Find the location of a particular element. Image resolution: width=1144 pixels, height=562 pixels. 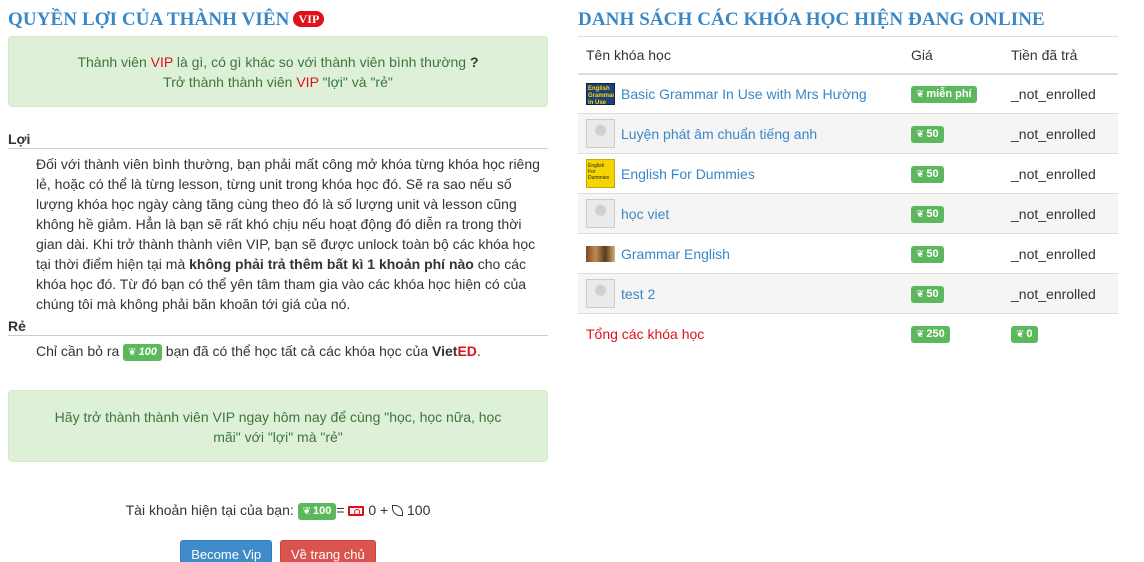

page-title: Quyền lợi của thành viên VIP is located at coordinates (278, 20).